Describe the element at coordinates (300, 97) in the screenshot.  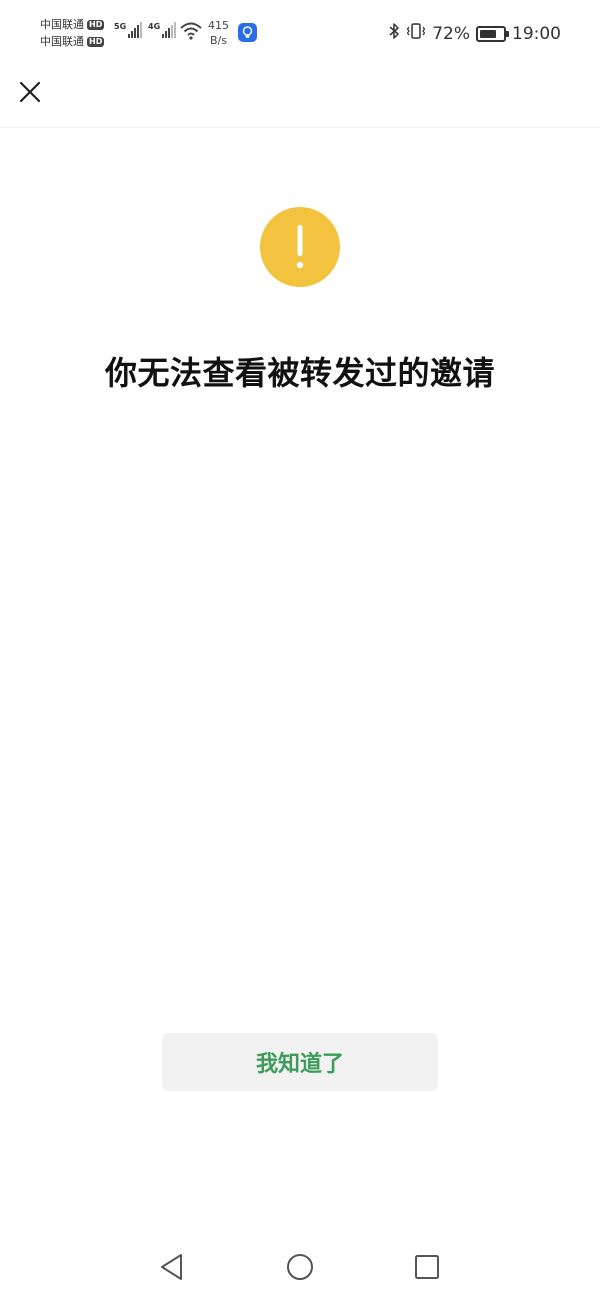
I see `header` at that location.